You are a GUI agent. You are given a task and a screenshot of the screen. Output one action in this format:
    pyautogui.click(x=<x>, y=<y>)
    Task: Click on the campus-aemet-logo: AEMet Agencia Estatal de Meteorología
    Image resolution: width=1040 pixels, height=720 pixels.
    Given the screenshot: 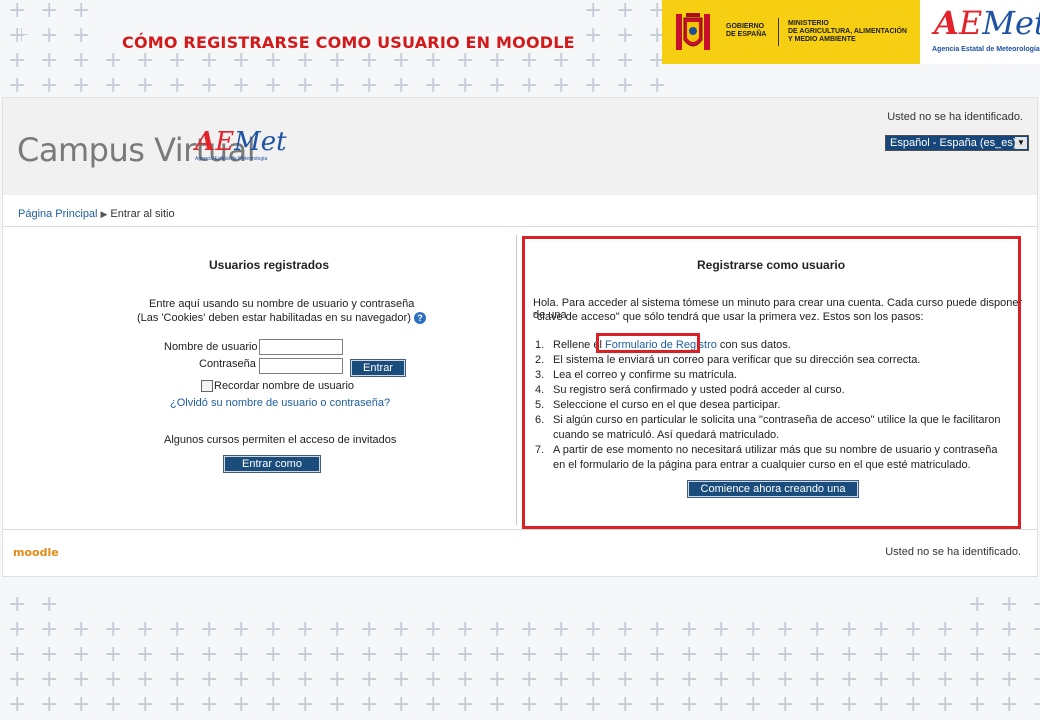 What is the action you would take?
    pyautogui.click(x=241, y=145)
    